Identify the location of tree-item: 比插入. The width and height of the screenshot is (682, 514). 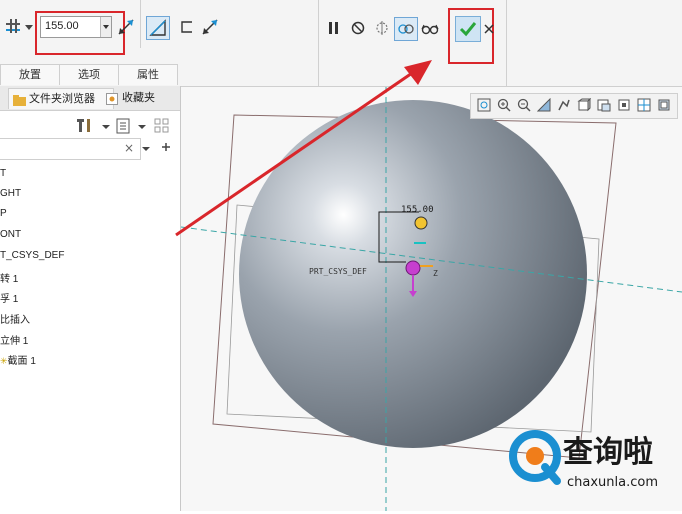
(15, 318).